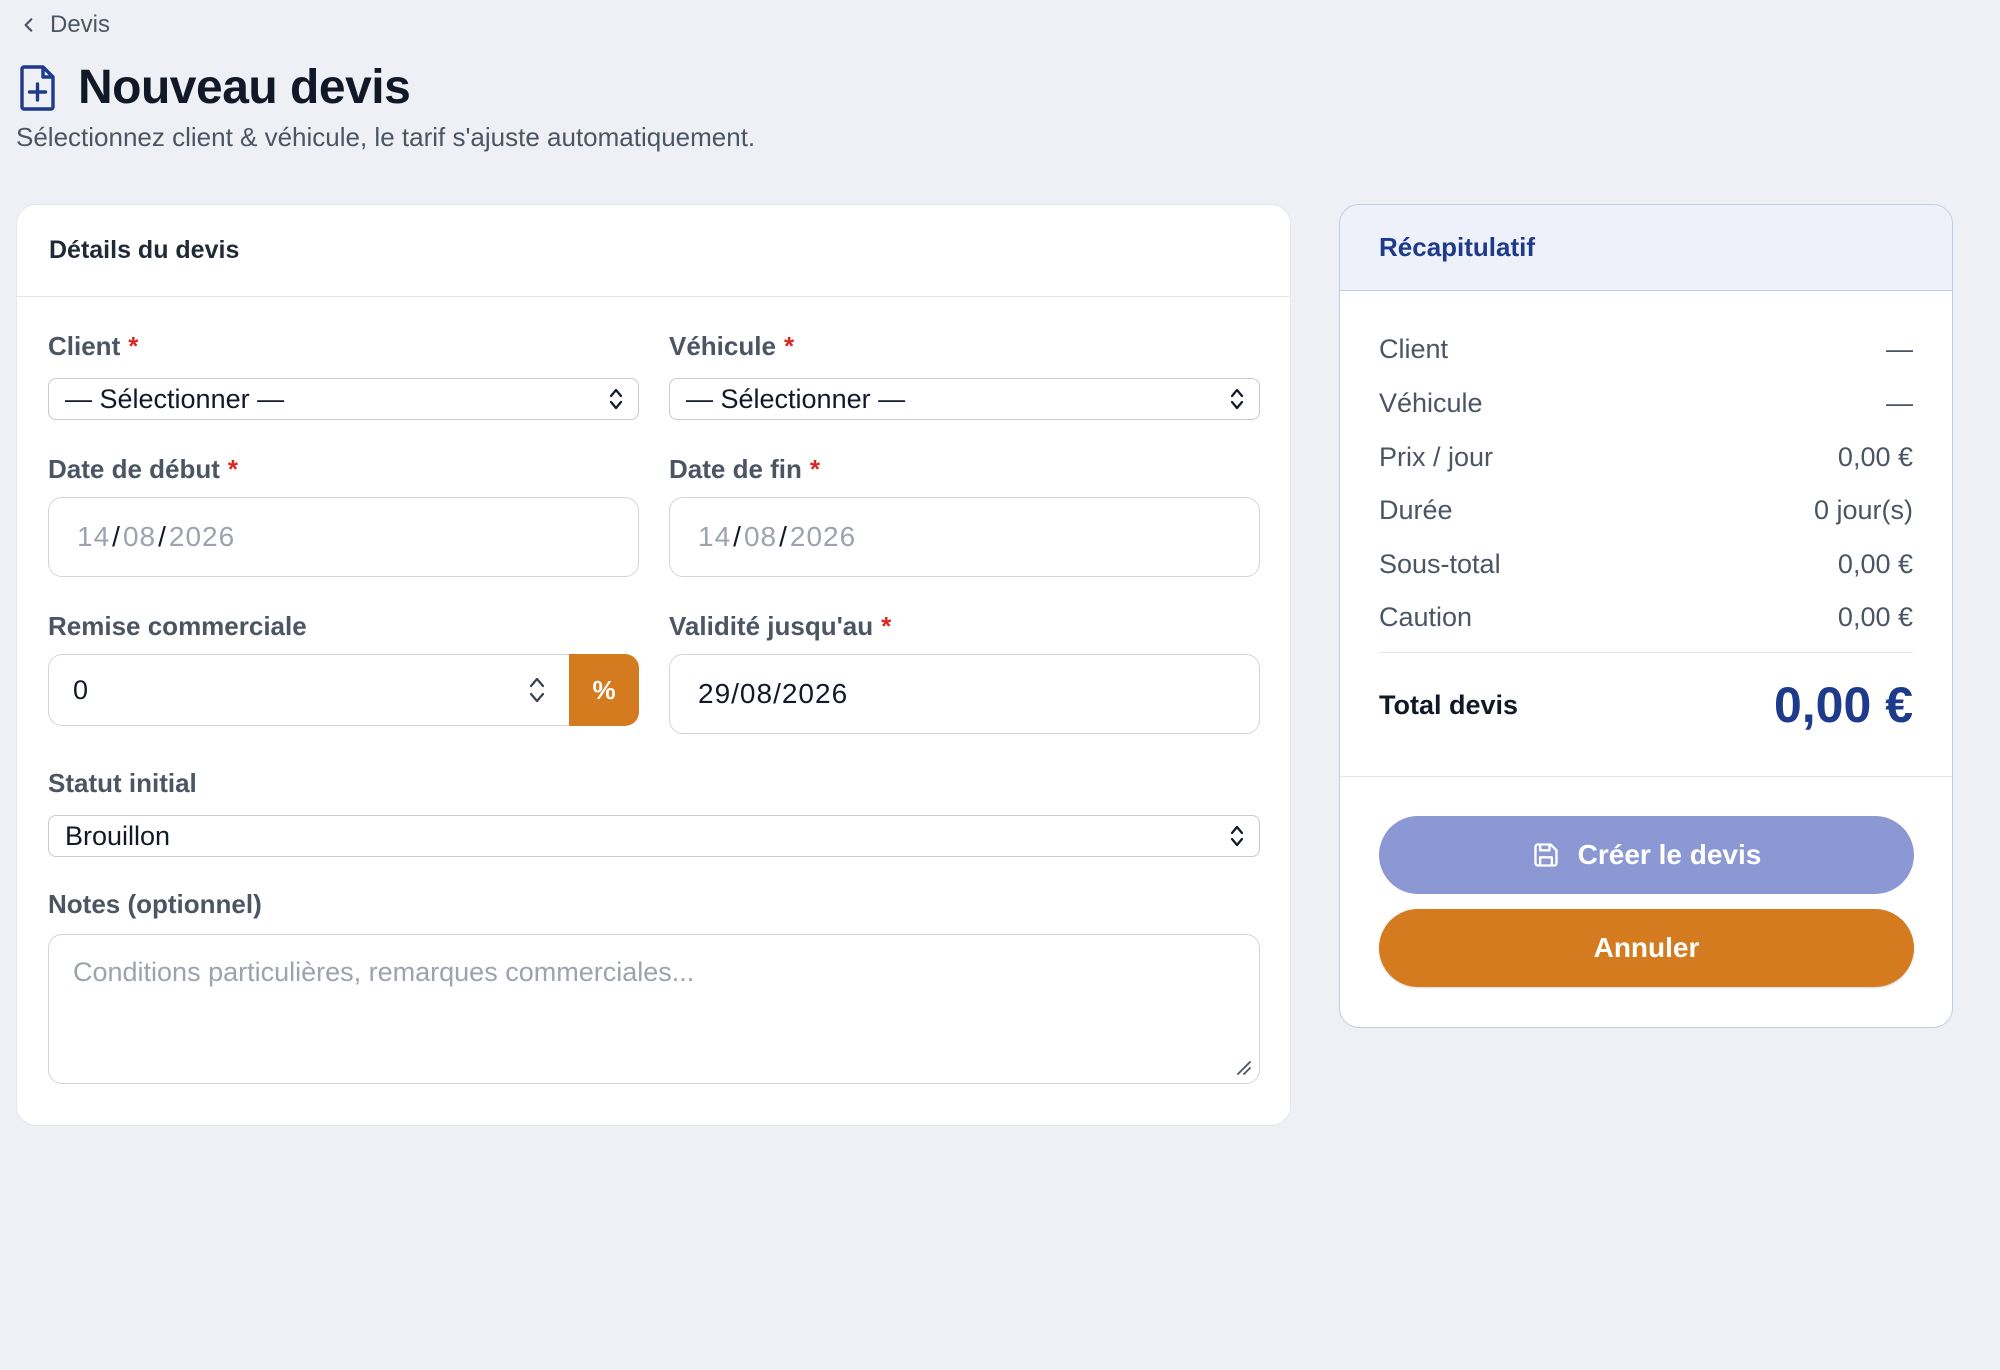  What do you see at coordinates (80, 25) in the screenshot?
I see `breadcrumb-link-devis: Devis` at bounding box center [80, 25].